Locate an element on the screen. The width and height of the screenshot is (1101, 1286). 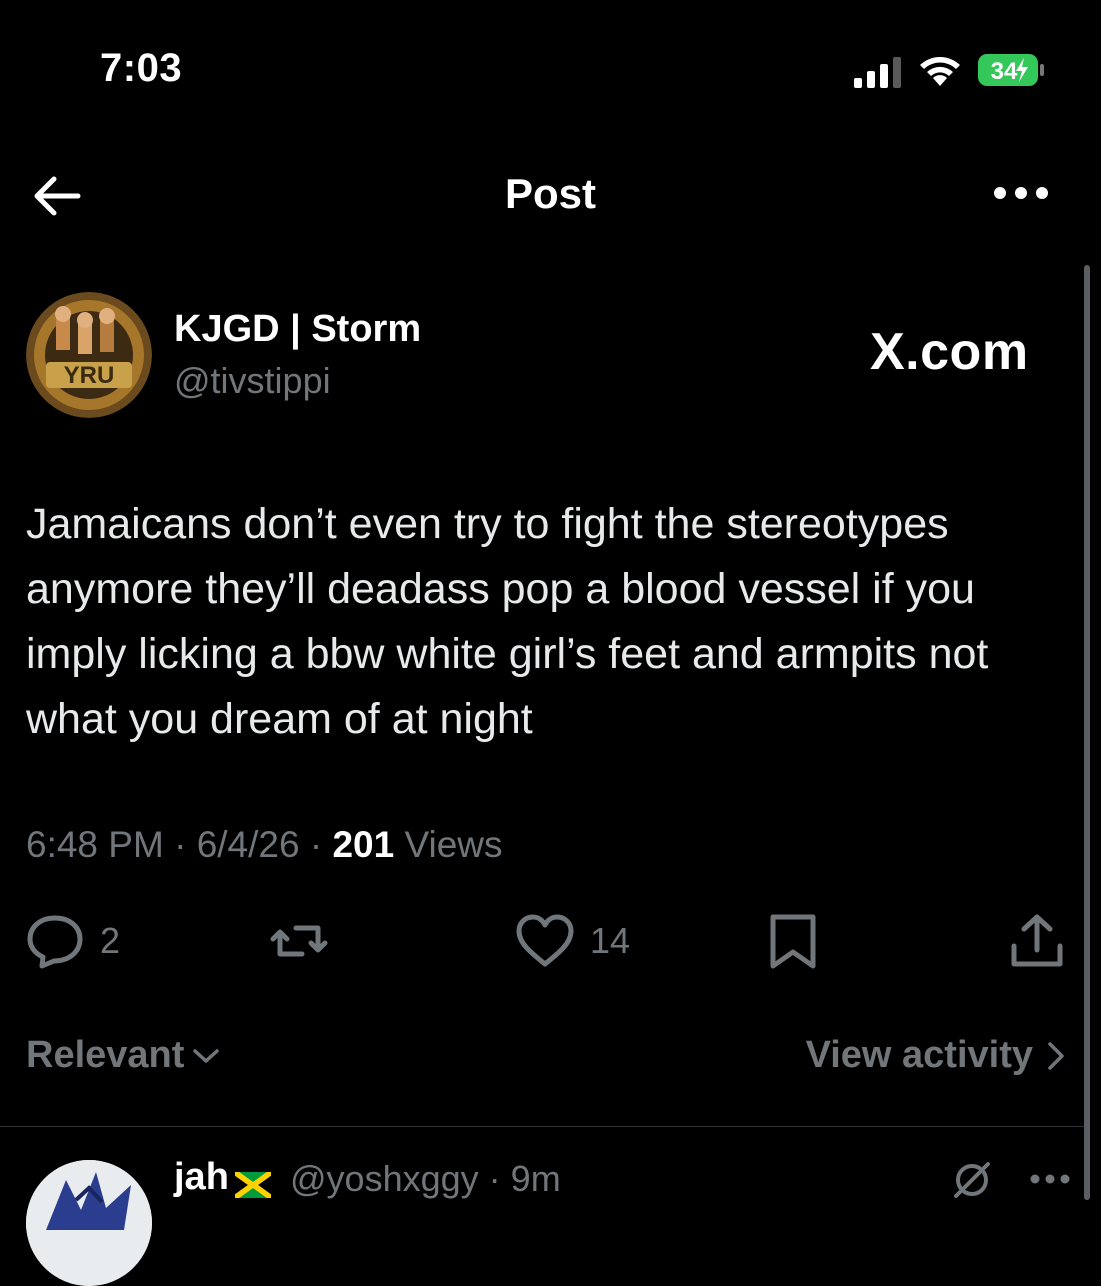
reply-author: jah is located at coordinates (223, 1178).